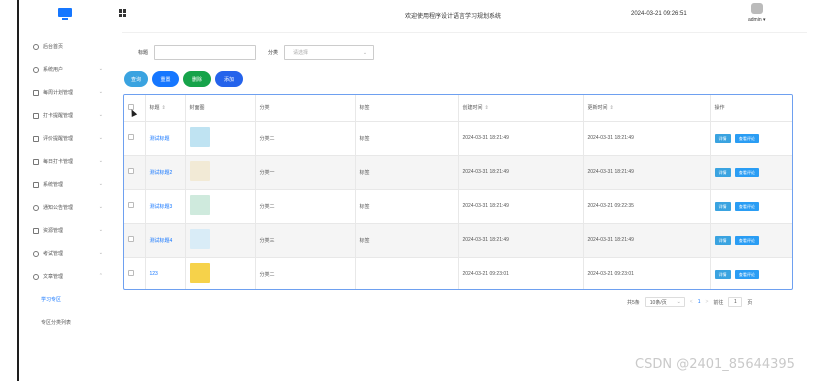 The width and height of the screenshot is (827, 381). Describe the element at coordinates (220, 205) in the screenshot. I see `cover-cell` at that location.